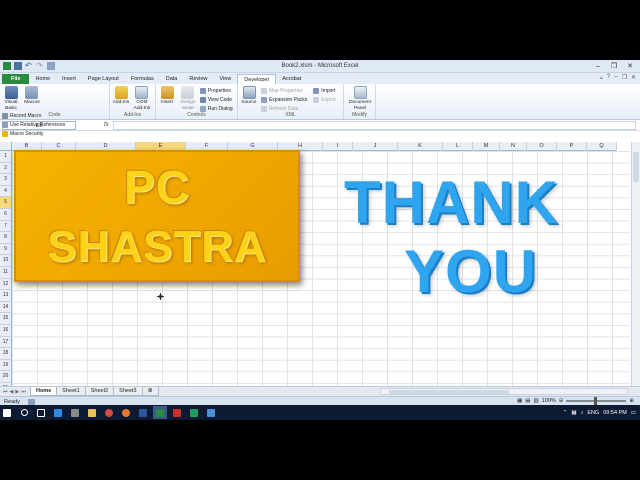  What do you see at coordinates (572, 146) in the screenshot?
I see `column-header-p: P` at bounding box center [572, 146].